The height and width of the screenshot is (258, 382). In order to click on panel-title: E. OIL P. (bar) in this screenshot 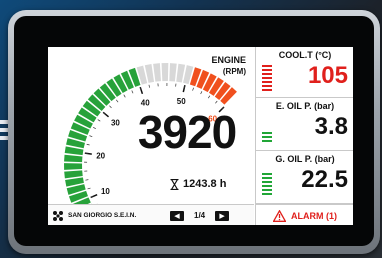, I will do `click(305, 106)`.